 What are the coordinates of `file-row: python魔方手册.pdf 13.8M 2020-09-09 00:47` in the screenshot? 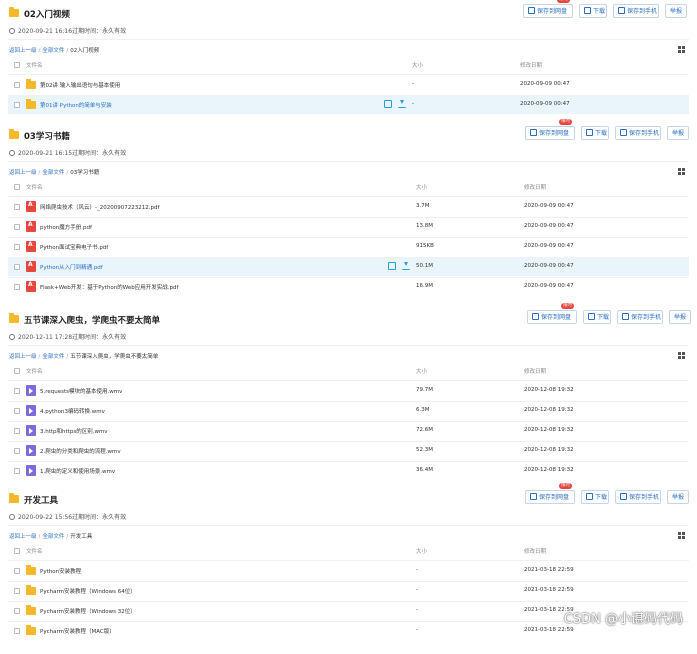 It's located at (348, 227).